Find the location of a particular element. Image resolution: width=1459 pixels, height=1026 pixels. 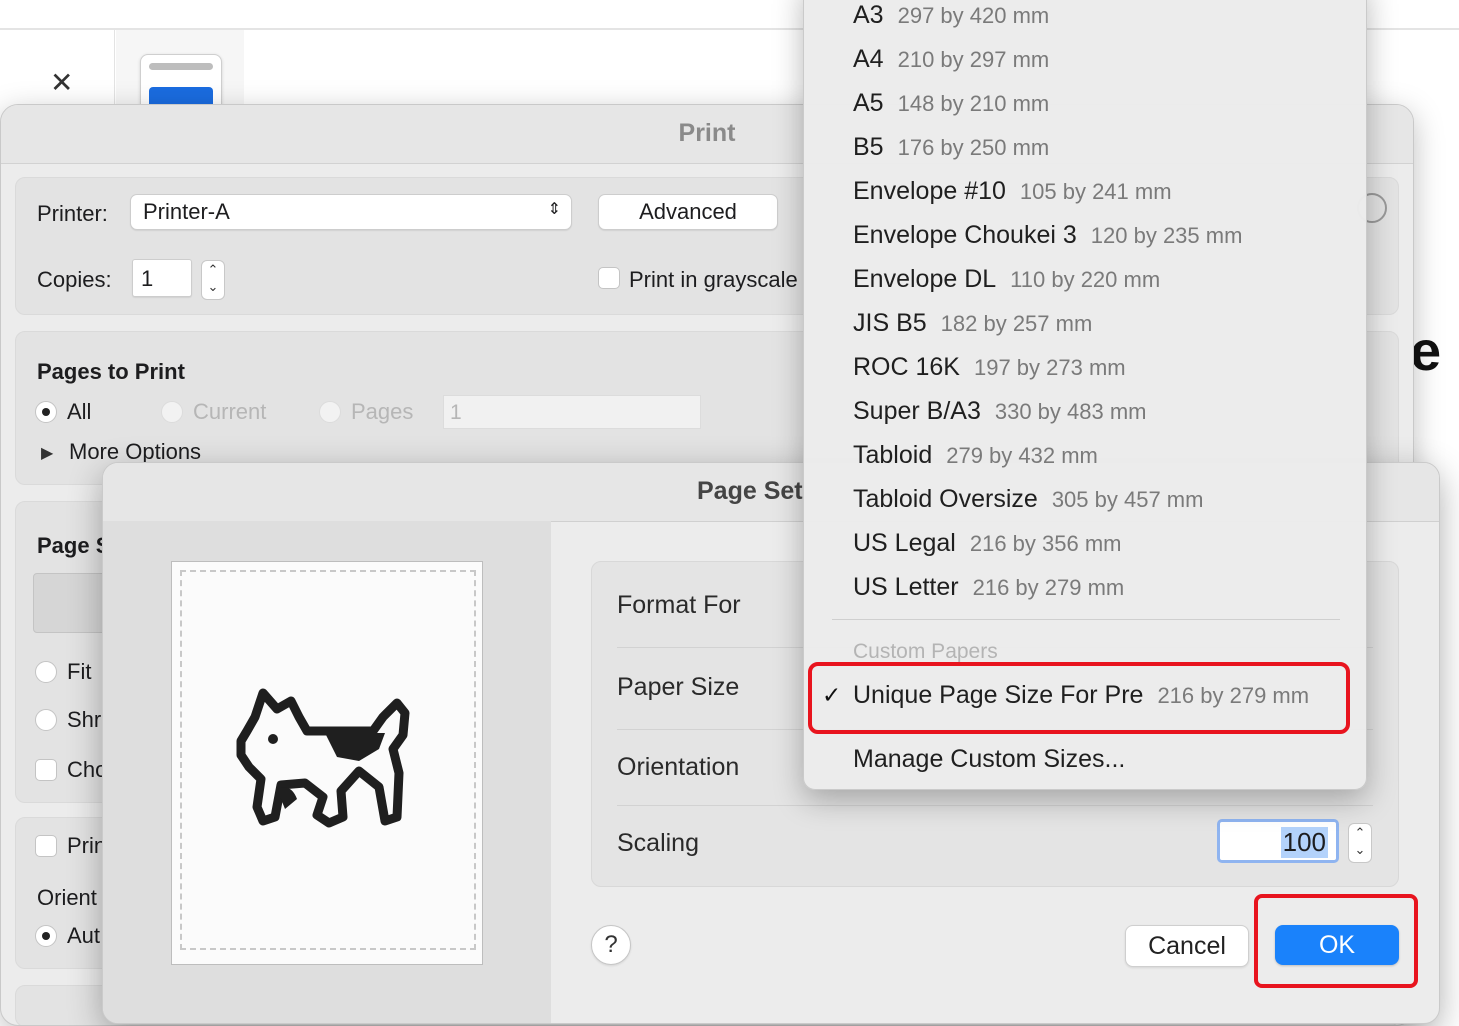

background-heading-fragment: e is located at coordinates (1426, 350).